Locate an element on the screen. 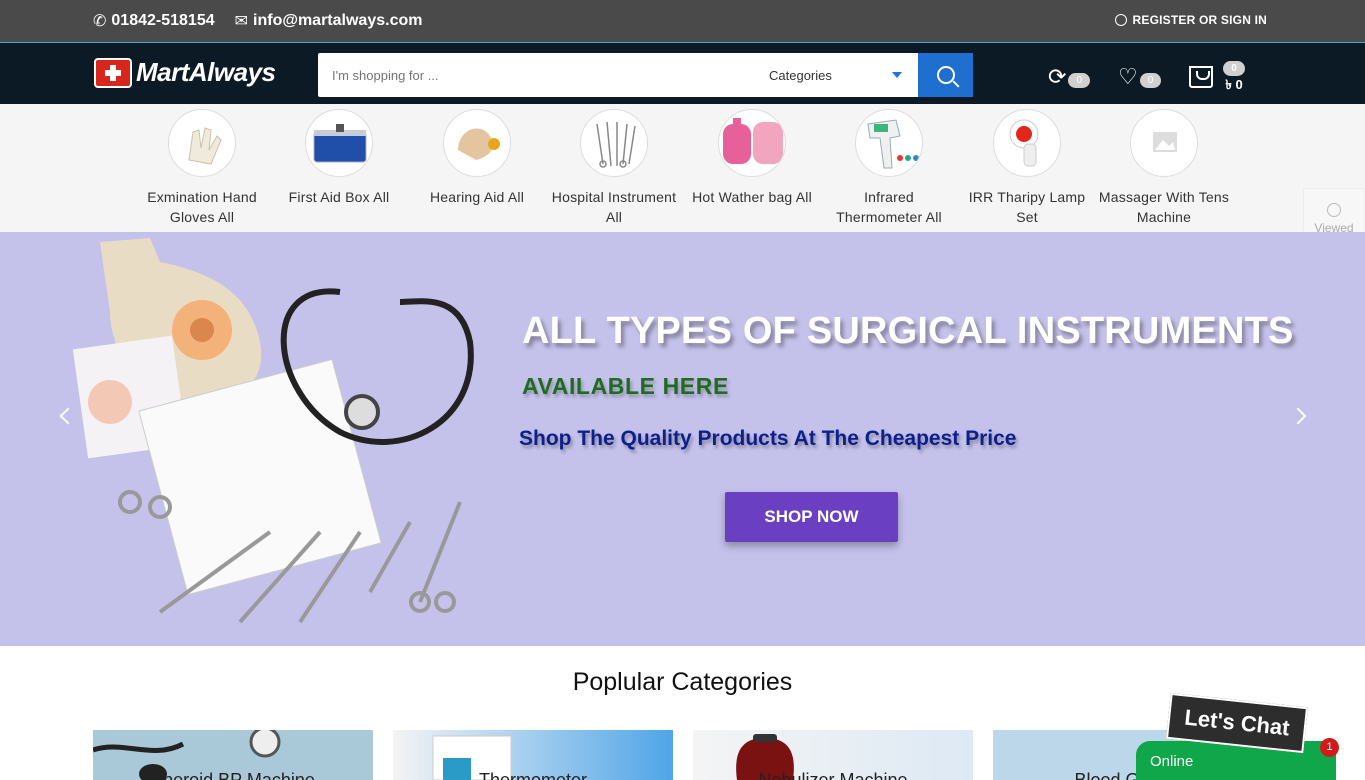 The image size is (1365, 780). envelope-icon: ✉ is located at coordinates (241, 21).